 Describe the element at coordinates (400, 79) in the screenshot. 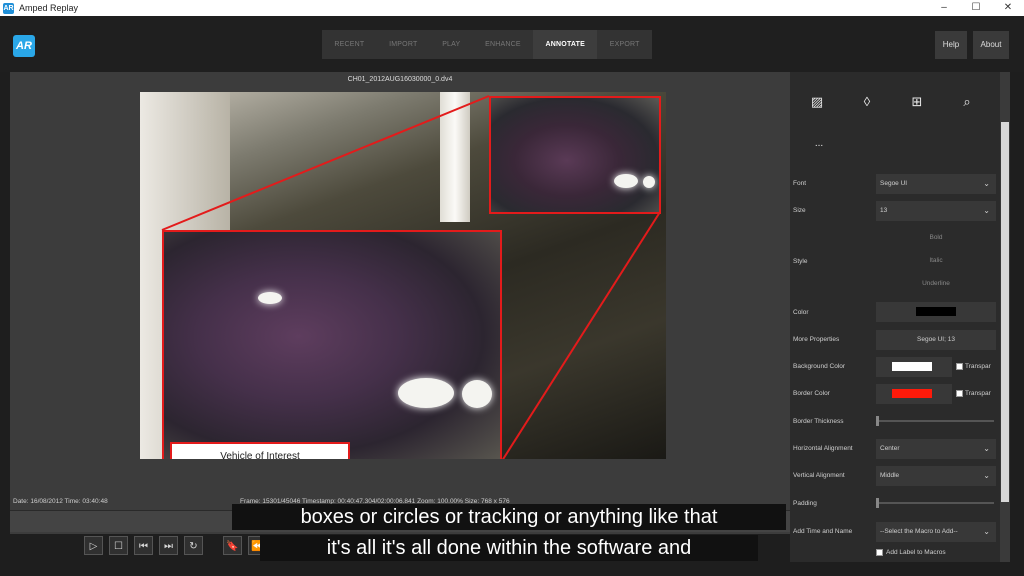

I see `video-filename: CH01_2012AUG16030000_0.dv4` at that location.